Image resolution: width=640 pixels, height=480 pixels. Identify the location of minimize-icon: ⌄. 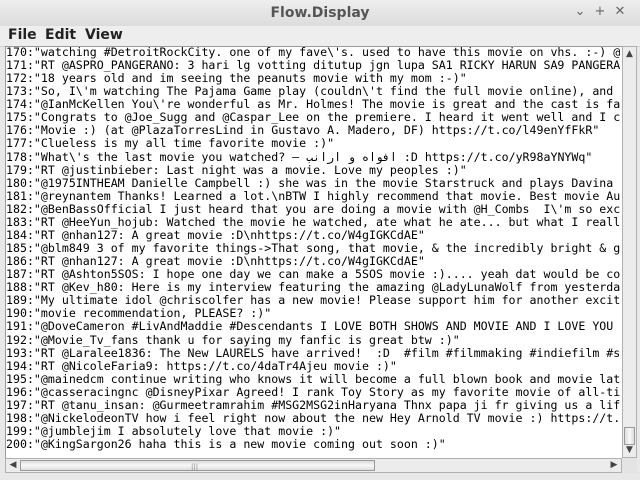
(580, 11).